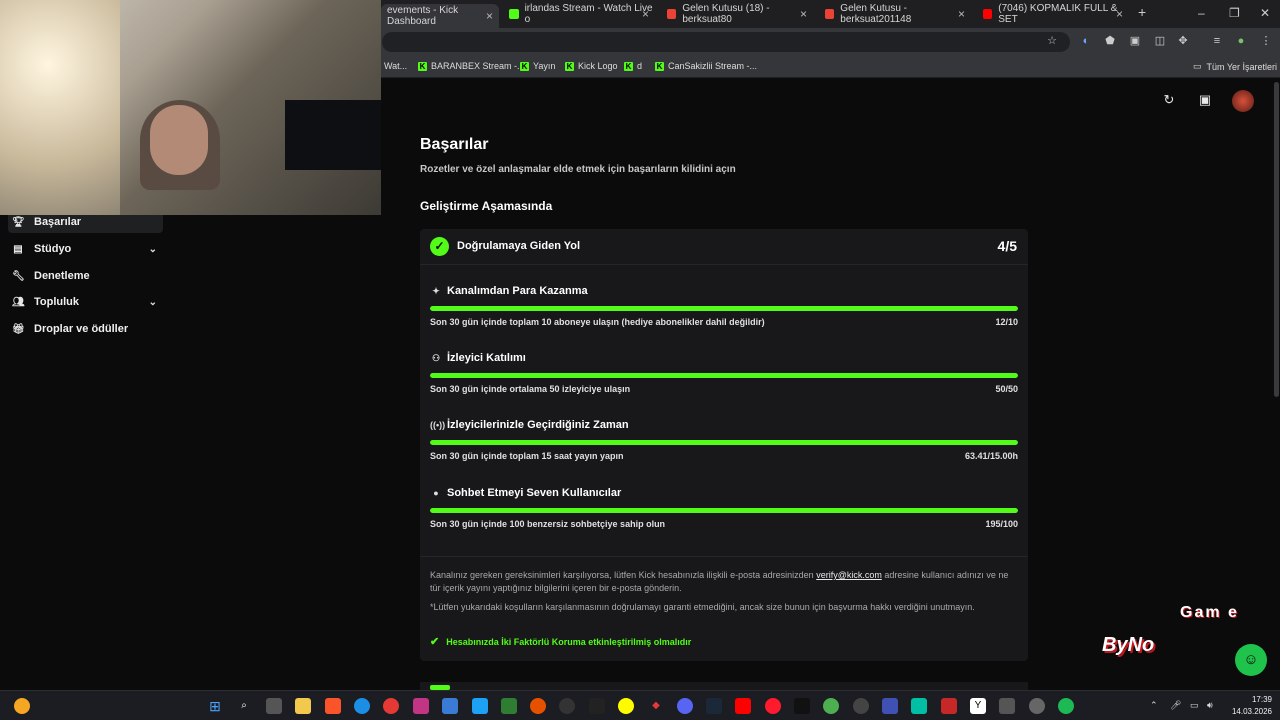 This screenshot has height=720, width=1280. Describe the element at coordinates (22, 706) in the screenshot. I see `weather-icon` at that location.